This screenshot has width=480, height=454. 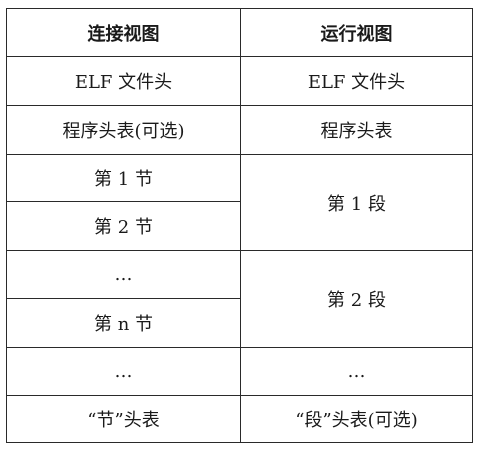 I want to click on header-link-view: 连接视图, so click(x=123, y=32).